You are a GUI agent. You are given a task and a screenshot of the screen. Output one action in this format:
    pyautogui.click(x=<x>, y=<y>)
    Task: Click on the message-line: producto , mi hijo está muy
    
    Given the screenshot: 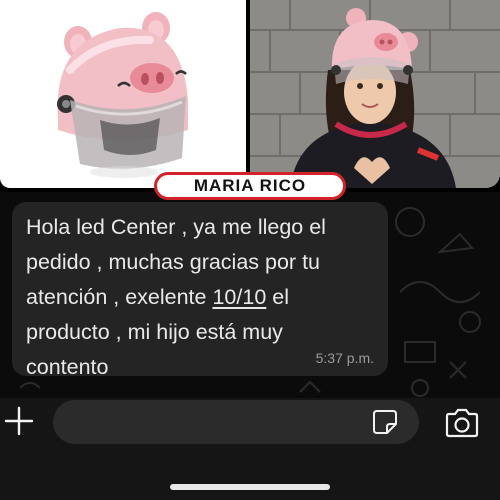 What is the action you would take?
    pyautogui.click(x=154, y=332)
    